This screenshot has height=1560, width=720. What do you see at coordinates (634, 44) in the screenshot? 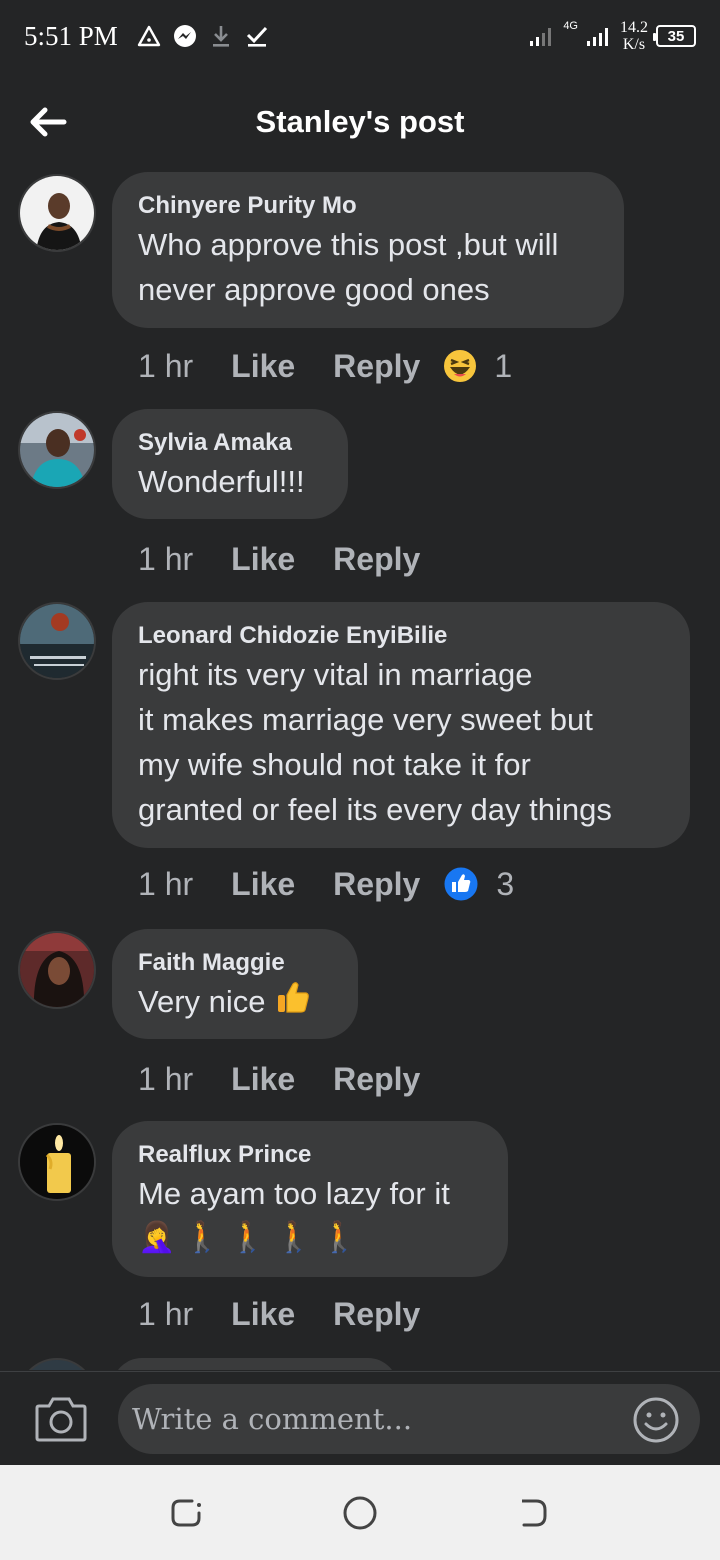
I see `speed-unit: K/s` at bounding box center [634, 44].